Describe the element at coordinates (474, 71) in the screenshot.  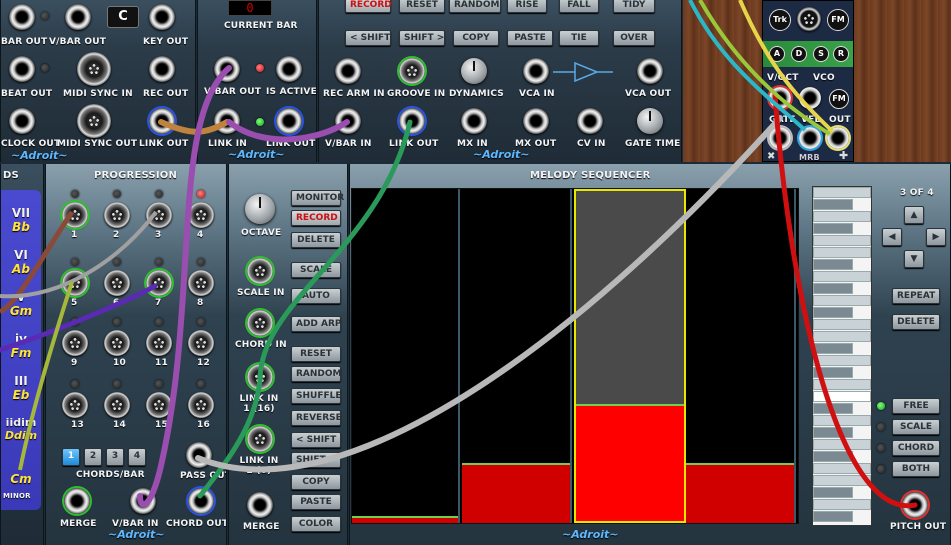
I see `dynamics-knob` at that location.